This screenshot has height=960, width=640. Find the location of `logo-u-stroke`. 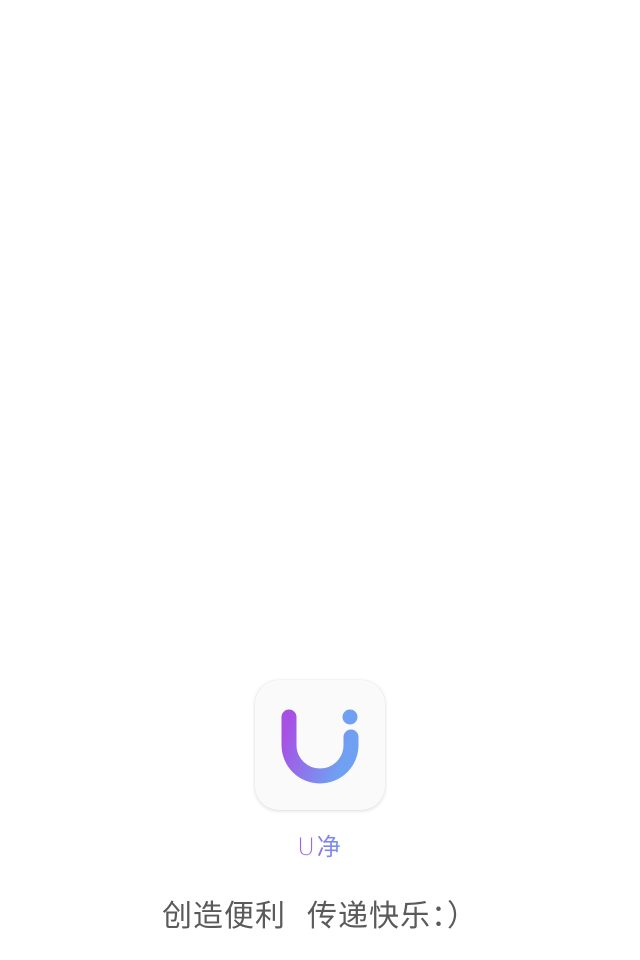

logo-u-stroke is located at coordinates (320, 746).